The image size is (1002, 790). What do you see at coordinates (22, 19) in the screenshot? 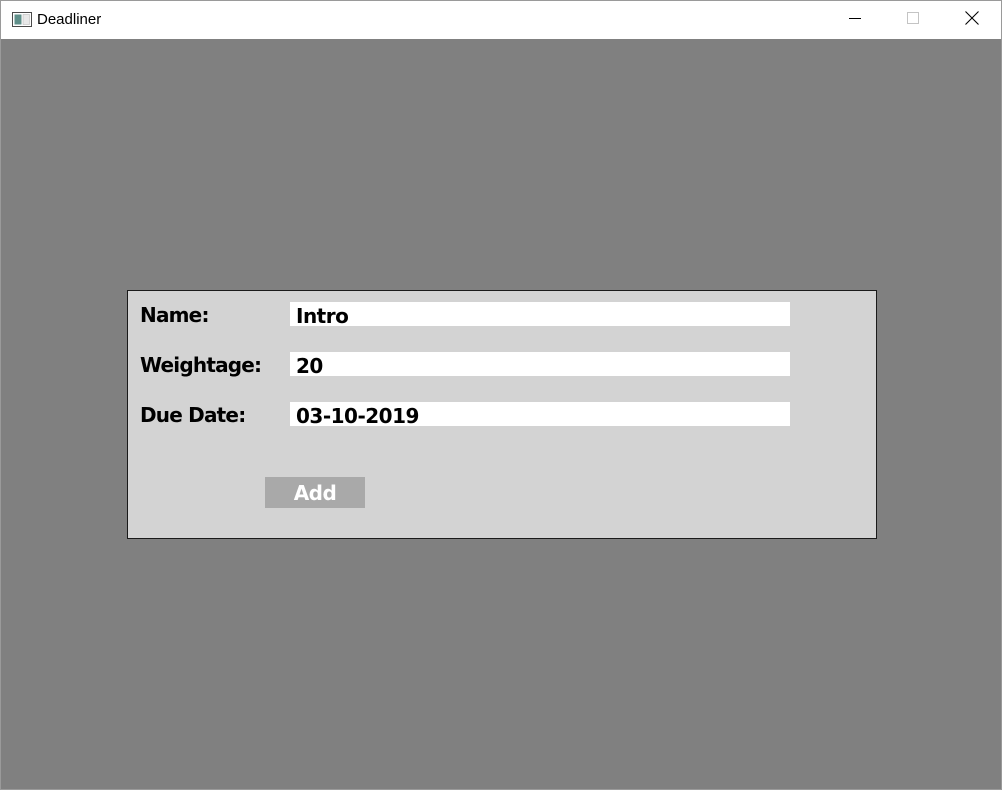
I see `app-window-icon` at bounding box center [22, 19].